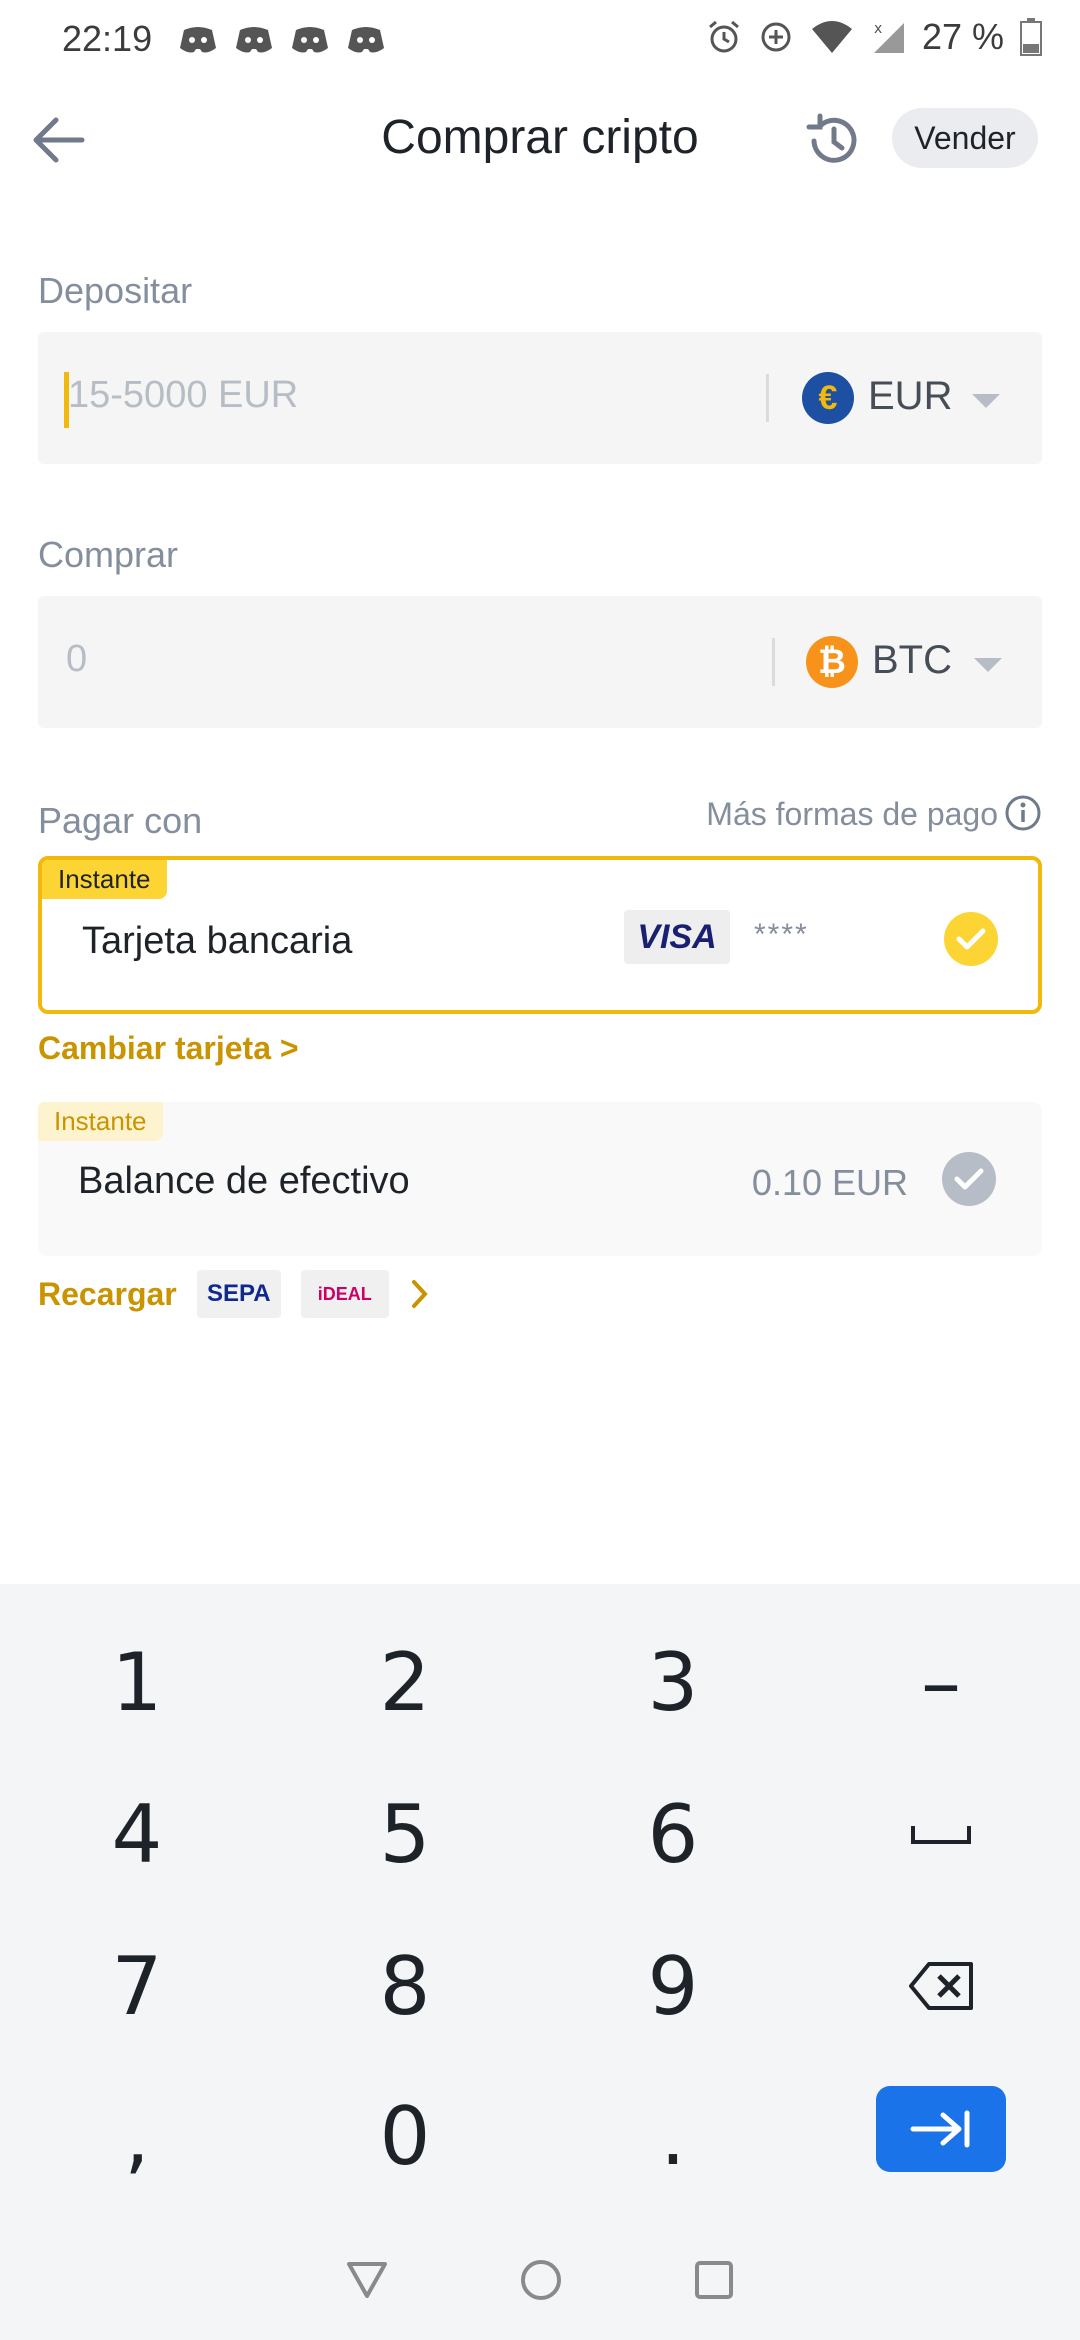  What do you see at coordinates (829, 1182) in the screenshot?
I see `cash-balance-value: 0.10 EUR` at bounding box center [829, 1182].